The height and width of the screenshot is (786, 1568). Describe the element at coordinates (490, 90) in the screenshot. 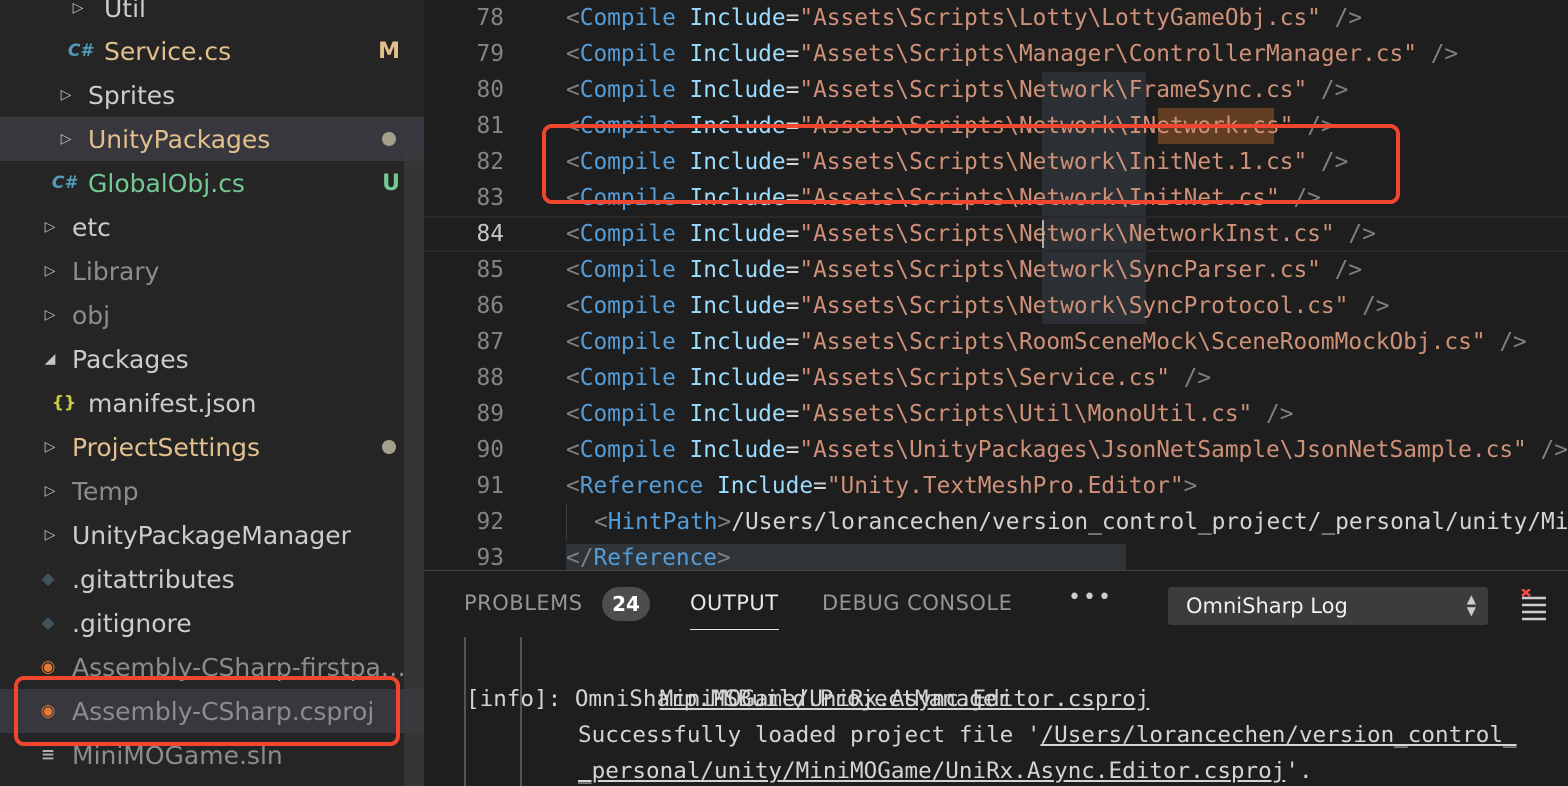

I see `line-number: 80` at that location.